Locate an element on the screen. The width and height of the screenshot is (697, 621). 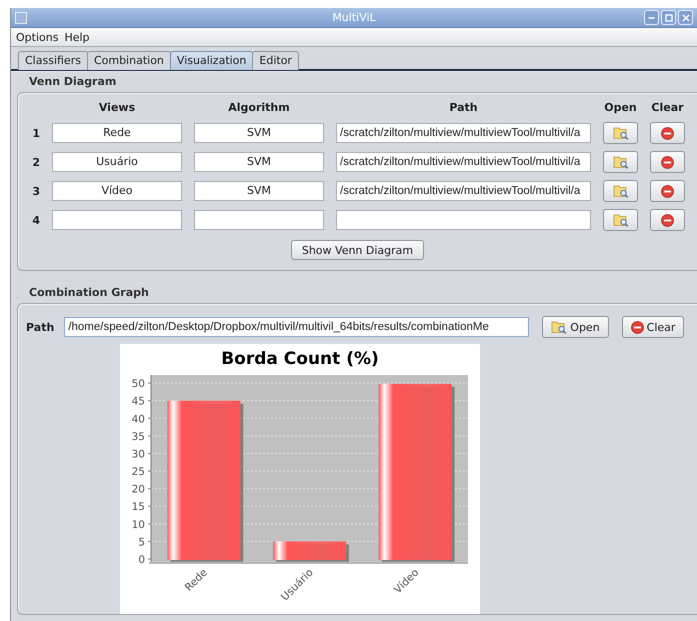
chart-title: Borda Count (%) is located at coordinates (300, 359).